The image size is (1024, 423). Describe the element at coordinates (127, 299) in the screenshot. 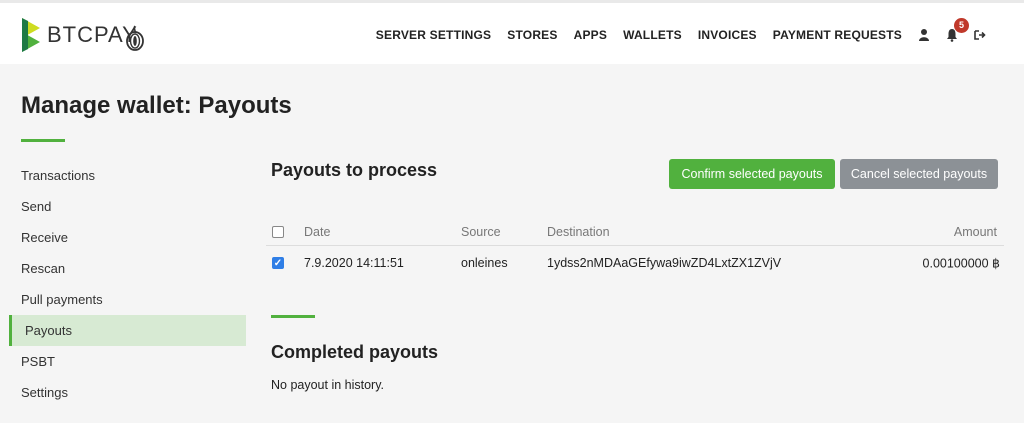

I see `sidebar-item-pull-payments: Pull payments` at that location.